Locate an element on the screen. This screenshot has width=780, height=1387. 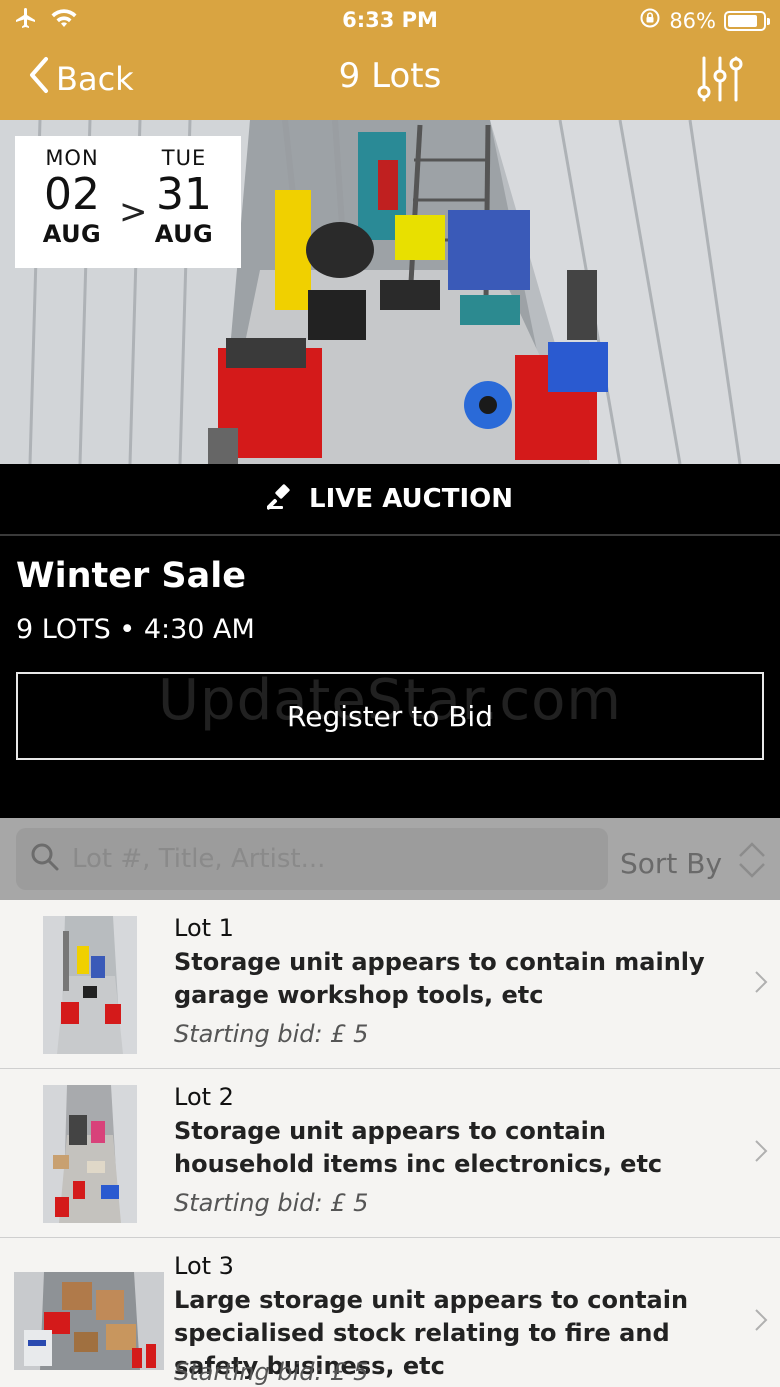
top-bar: 6:33 PM 86% Back 9 Lots is located at coordinates (390, 60).